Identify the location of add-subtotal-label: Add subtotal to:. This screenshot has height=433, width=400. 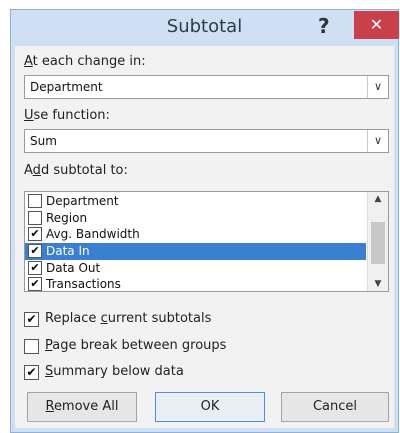
(76, 170).